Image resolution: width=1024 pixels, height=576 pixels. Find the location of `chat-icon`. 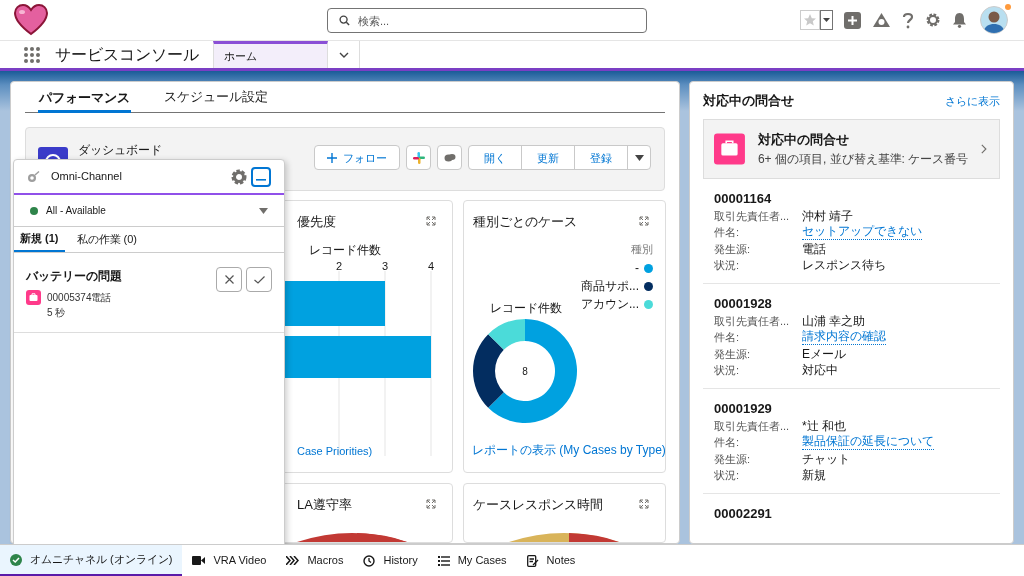

chat-icon is located at coordinates (449, 157).